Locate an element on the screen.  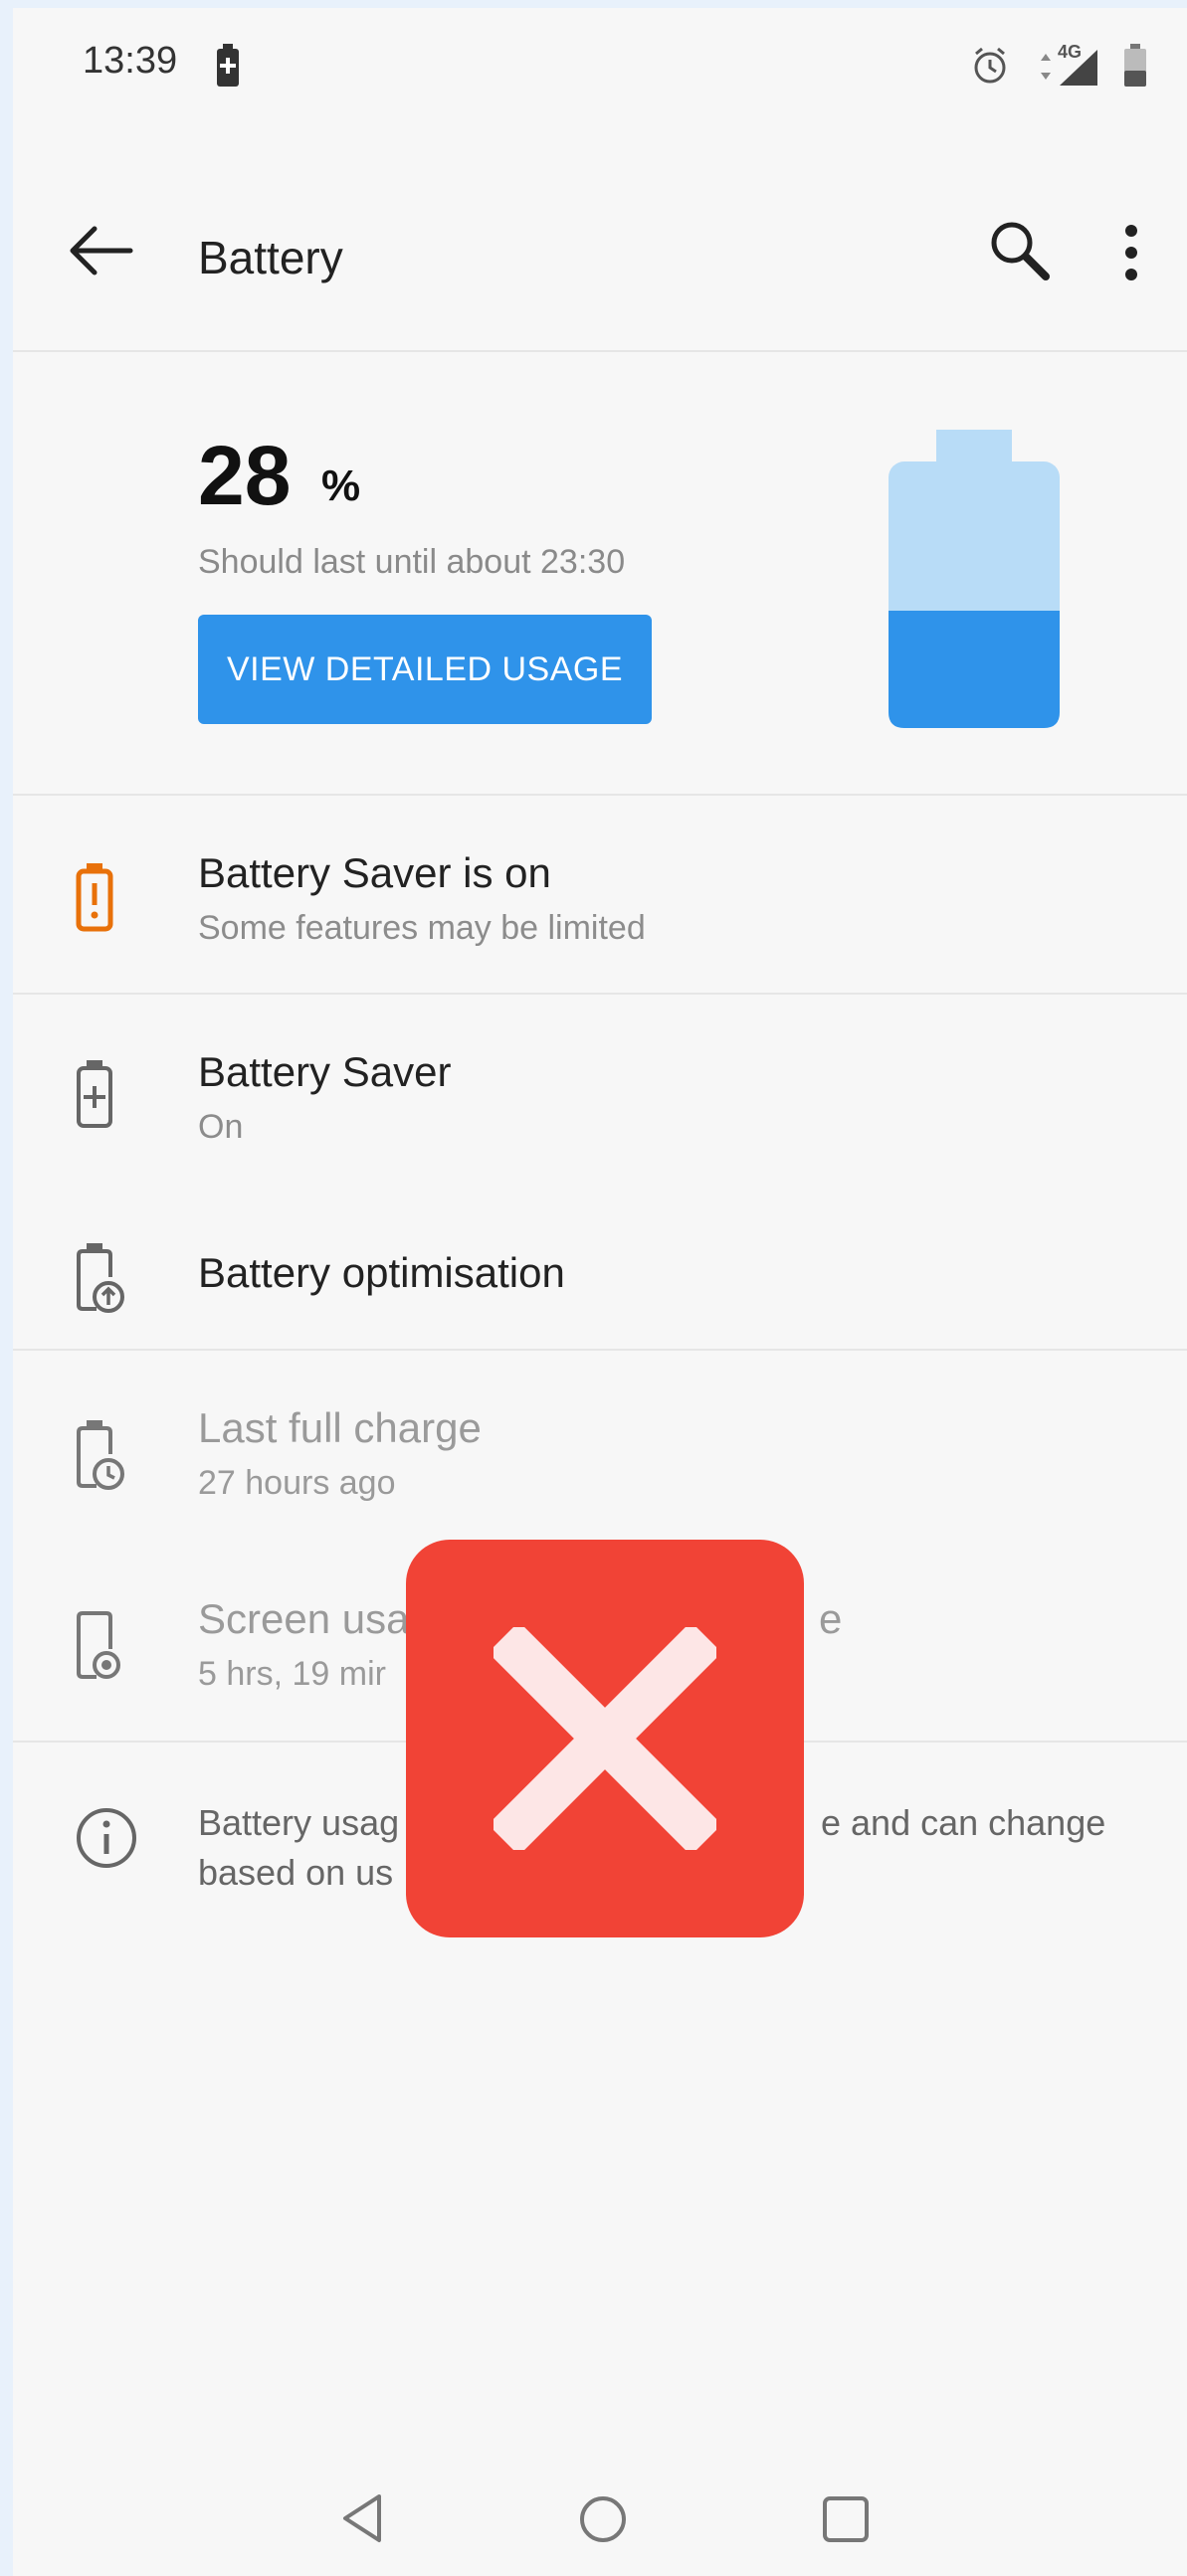
info-text-line1-end: e and can change is located at coordinates (963, 1822).